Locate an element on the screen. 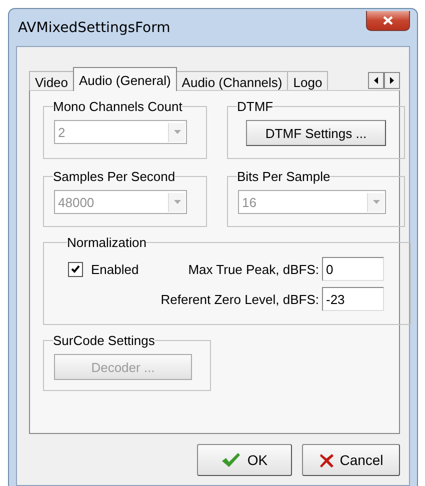 This screenshot has width=425, height=486. scroll-right-button is located at coordinates (392, 80).